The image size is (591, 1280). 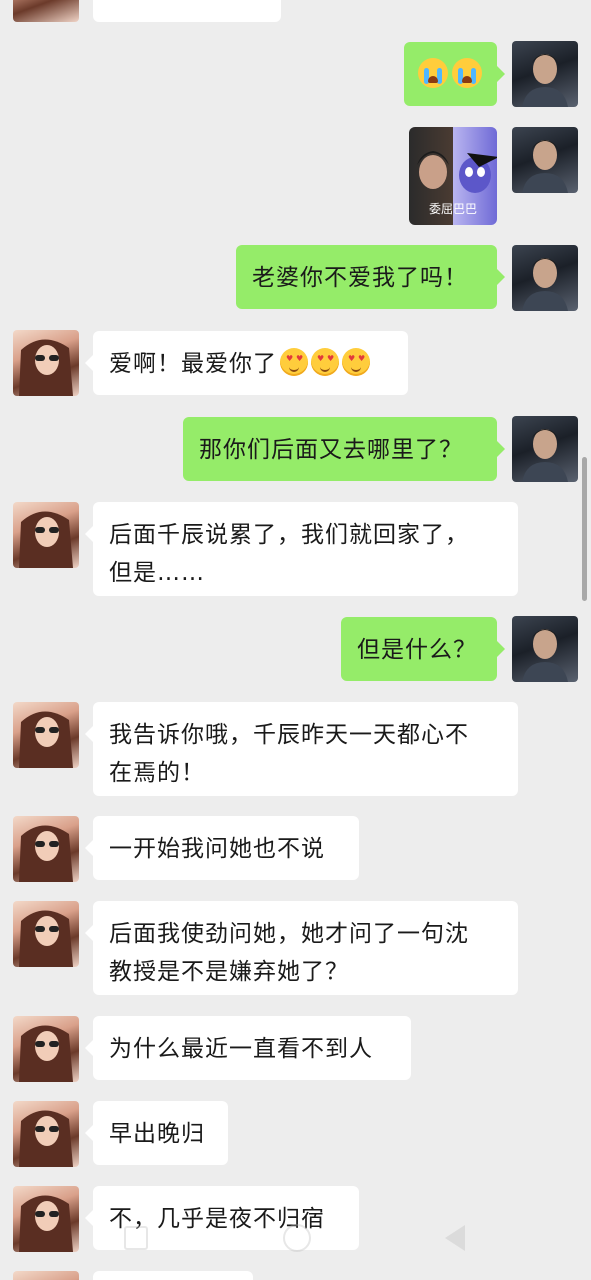 What do you see at coordinates (452, 209) in the screenshot?
I see `sticker-caption: 委屈巴巴` at bounding box center [452, 209].